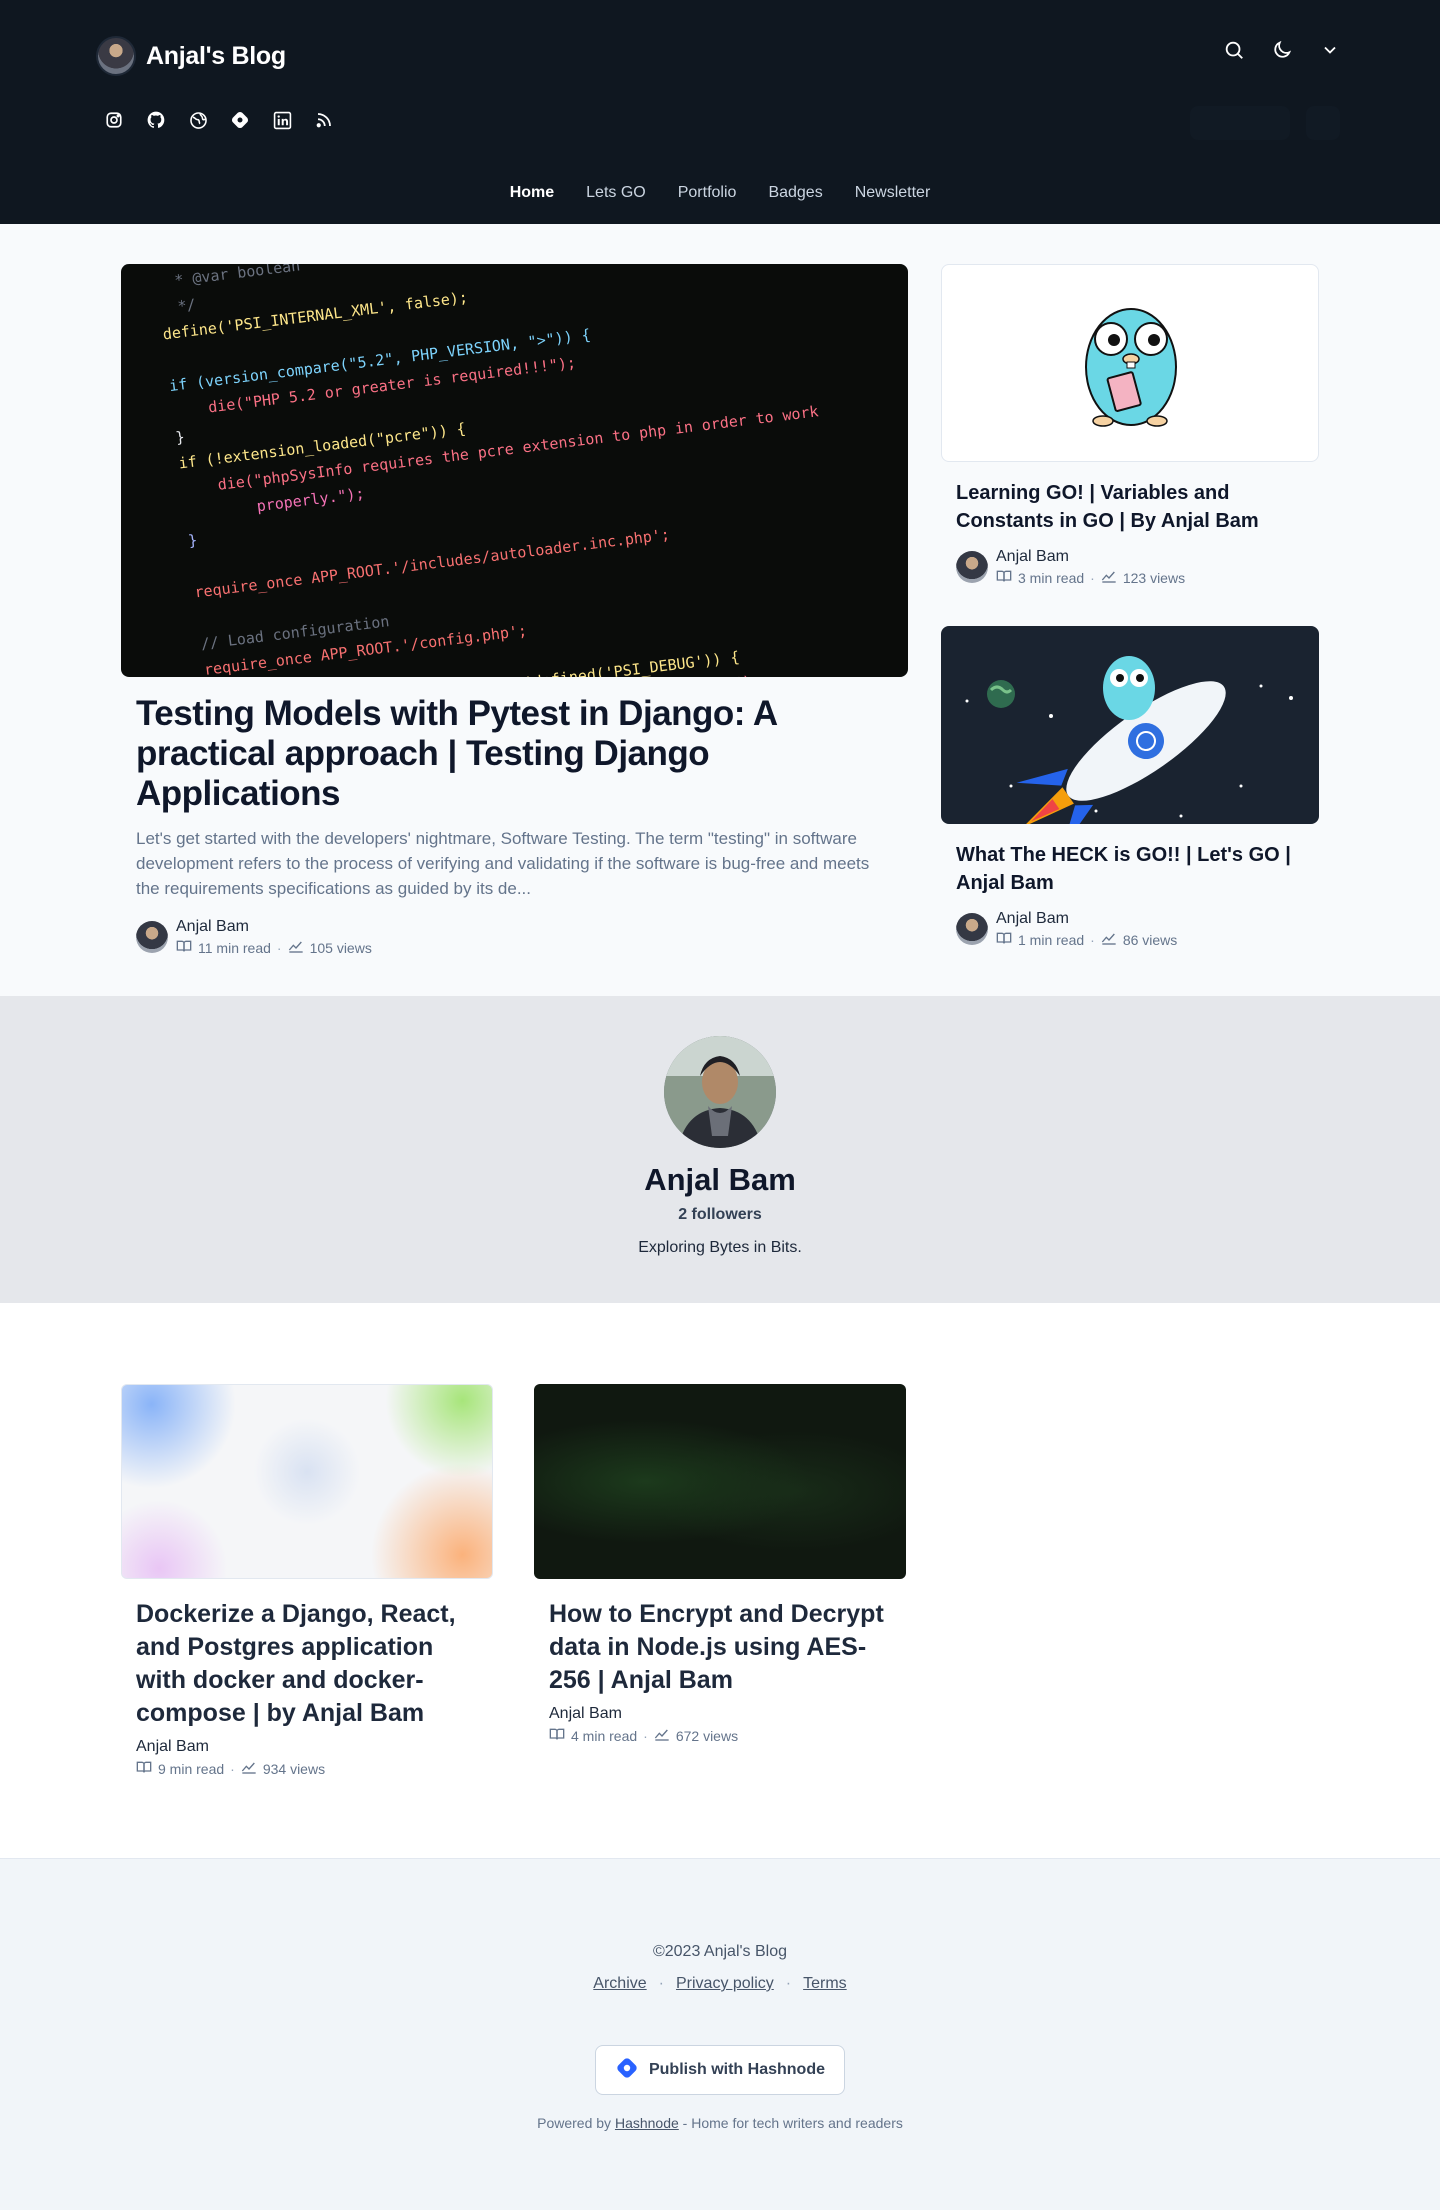 The width and height of the screenshot is (1440, 2210). Describe the element at coordinates (616, 193) in the screenshot. I see `nav-lets-go: Lets GO` at that location.